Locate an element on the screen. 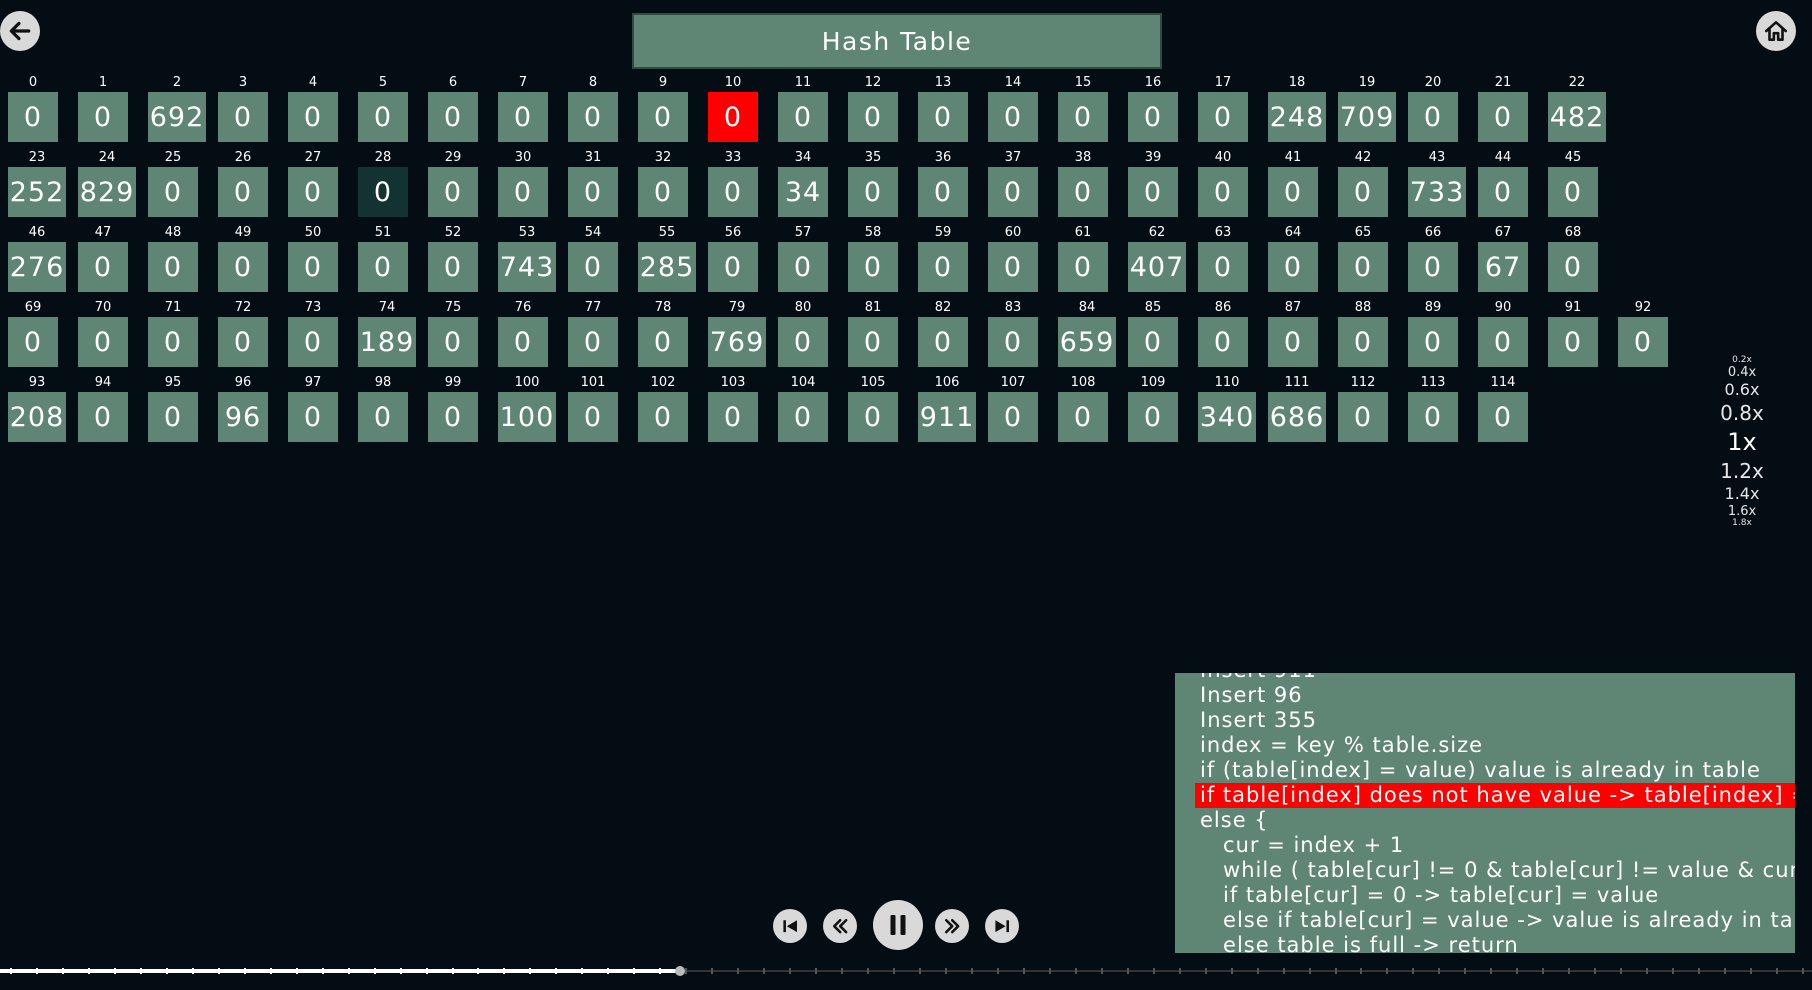 This screenshot has width=1812, height=990. table-cell: 88 0 is located at coordinates (1363, 333).